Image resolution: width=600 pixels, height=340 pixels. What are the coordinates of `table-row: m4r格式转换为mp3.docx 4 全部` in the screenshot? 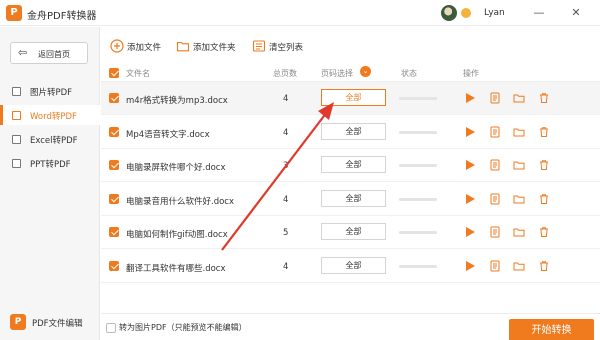 It's located at (350, 98).